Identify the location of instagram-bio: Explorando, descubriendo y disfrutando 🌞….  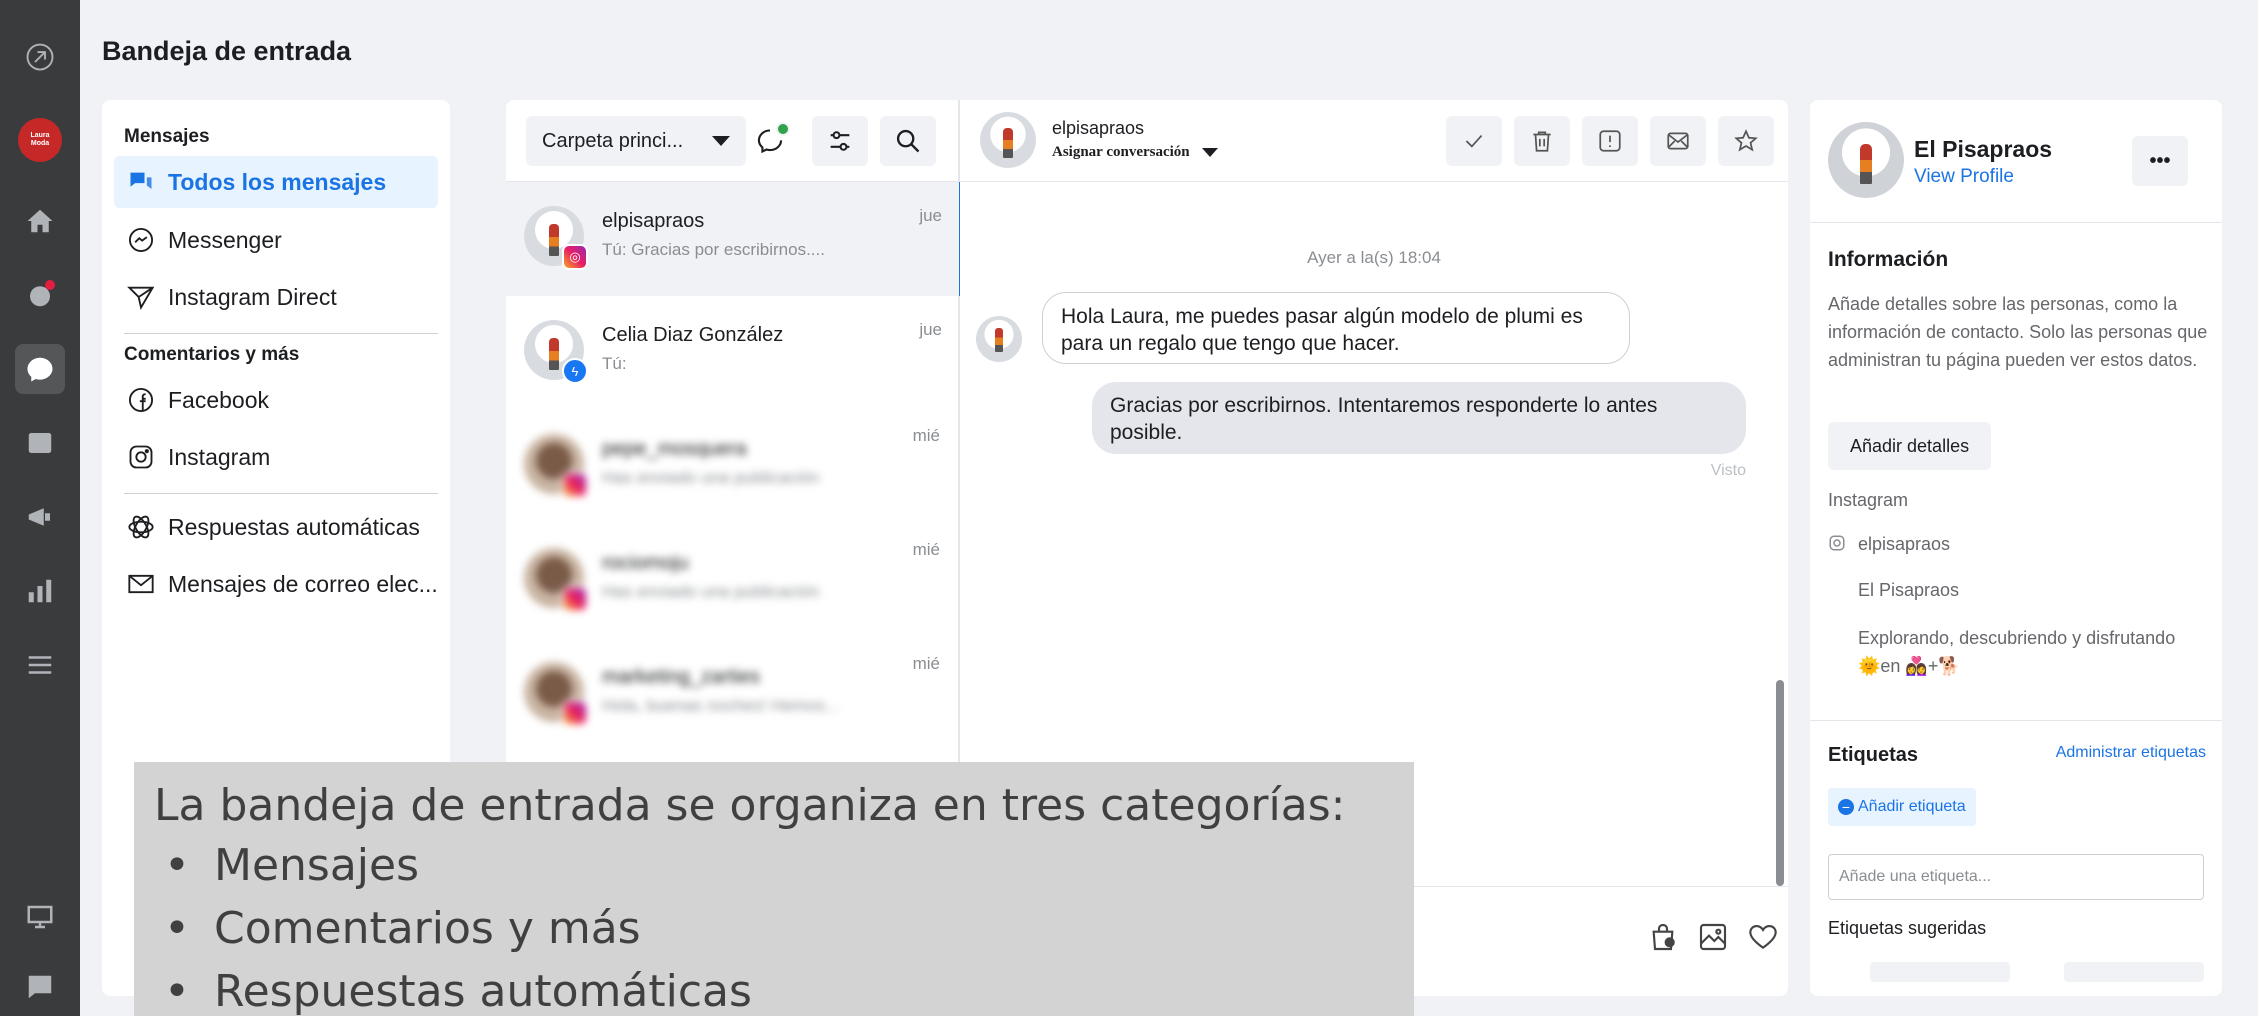
(2017, 652).